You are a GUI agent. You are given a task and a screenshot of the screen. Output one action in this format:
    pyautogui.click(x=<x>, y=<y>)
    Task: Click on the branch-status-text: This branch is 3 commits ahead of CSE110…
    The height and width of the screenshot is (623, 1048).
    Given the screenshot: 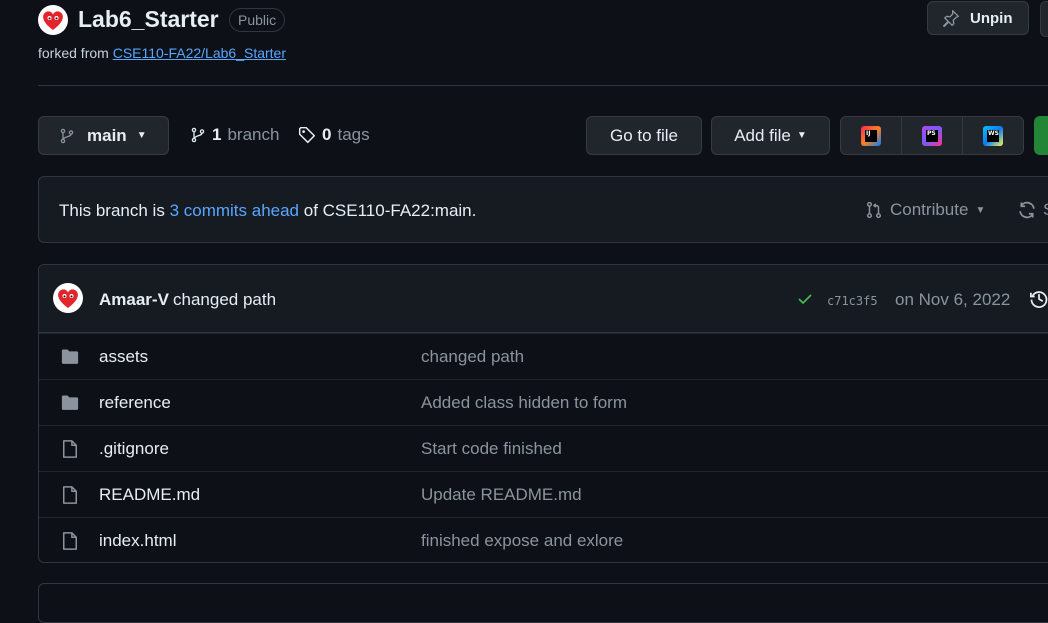 What is the action you would take?
    pyautogui.click(x=267, y=211)
    